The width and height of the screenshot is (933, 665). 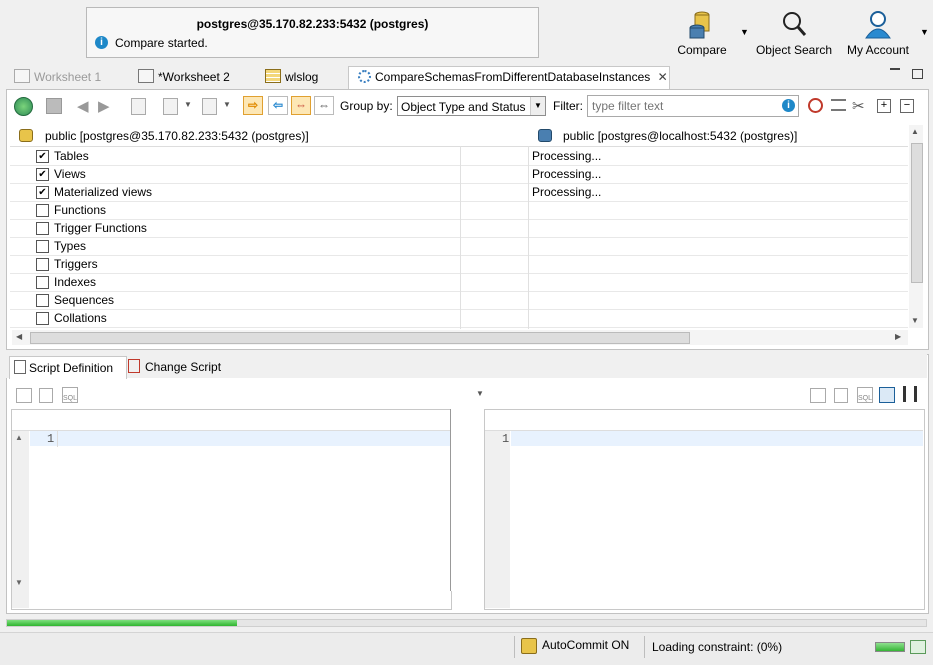 What do you see at coordinates (459, 210) in the screenshot?
I see `tree-row: Functions` at bounding box center [459, 210].